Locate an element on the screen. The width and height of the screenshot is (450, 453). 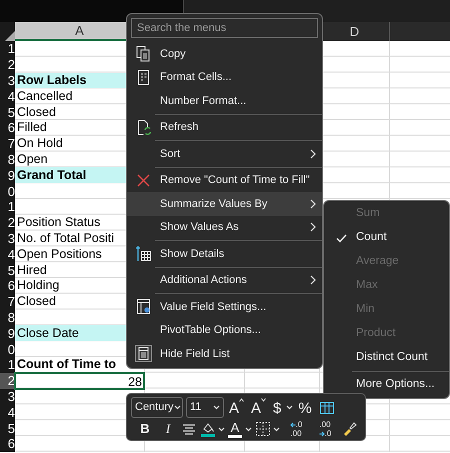
table-cell-text: Open is located at coordinates (32, 160).